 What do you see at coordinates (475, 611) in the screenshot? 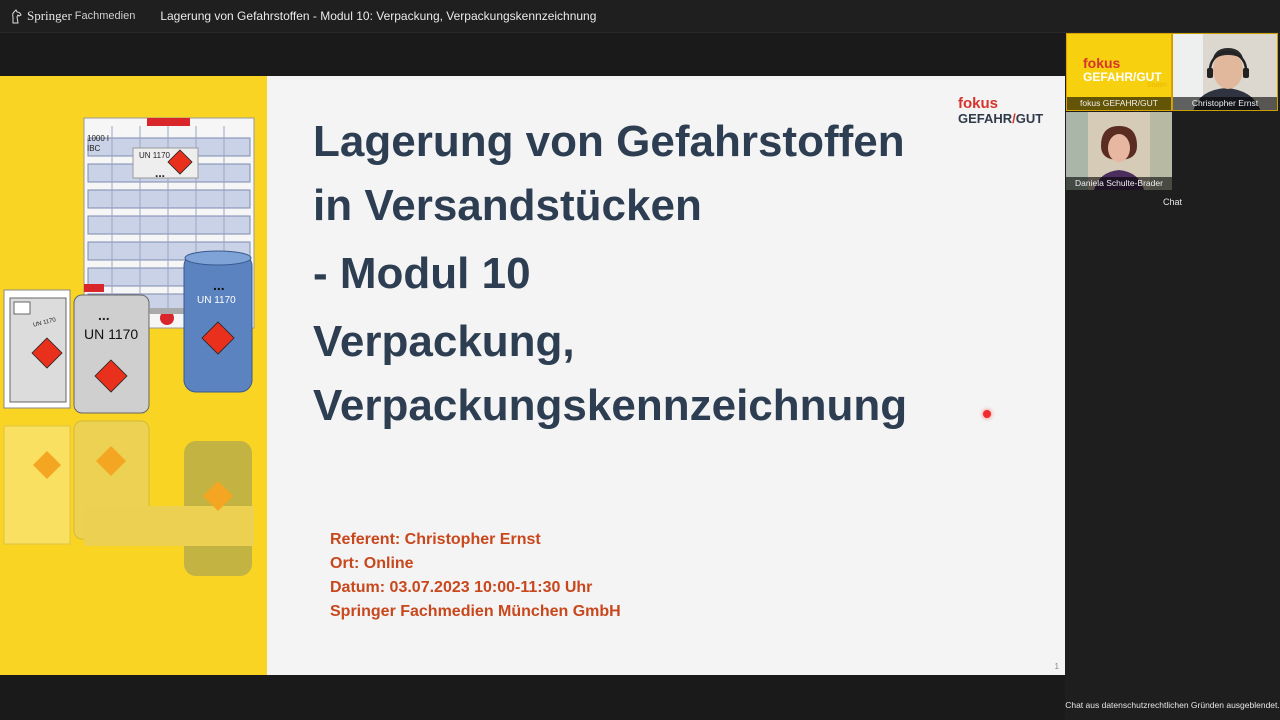
I see `info-organizer: Springer Fachmedien München GmbH` at bounding box center [475, 611].